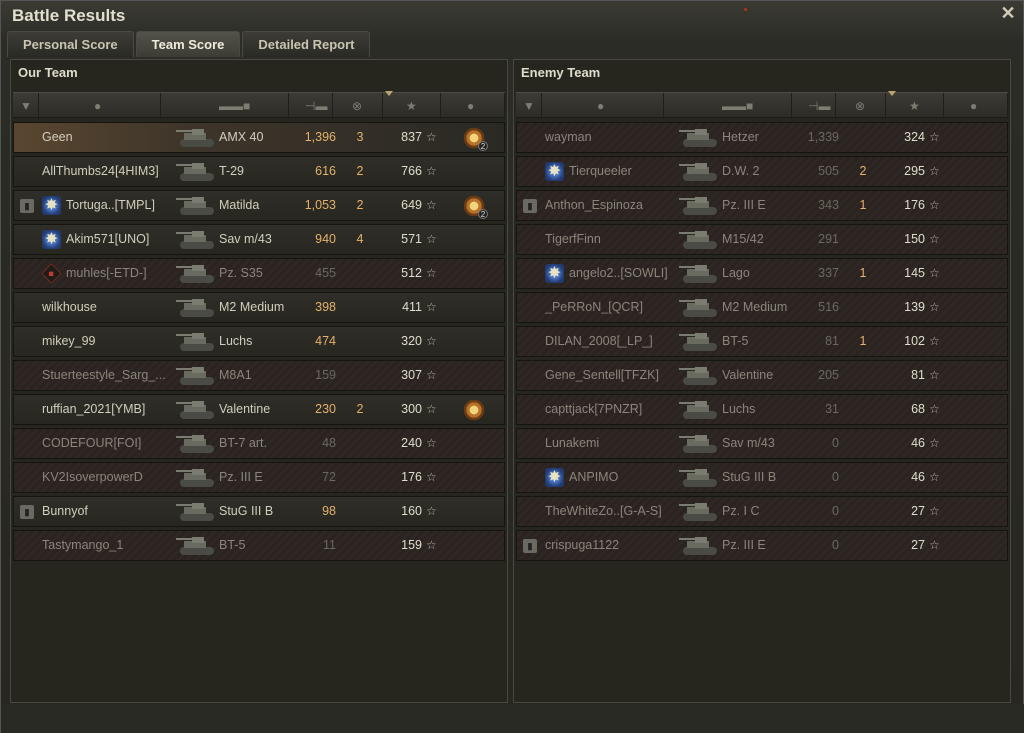  What do you see at coordinates (611, 375) in the screenshot?
I see `player-name: Gene_Sentell[TFZK]` at bounding box center [611, 375].